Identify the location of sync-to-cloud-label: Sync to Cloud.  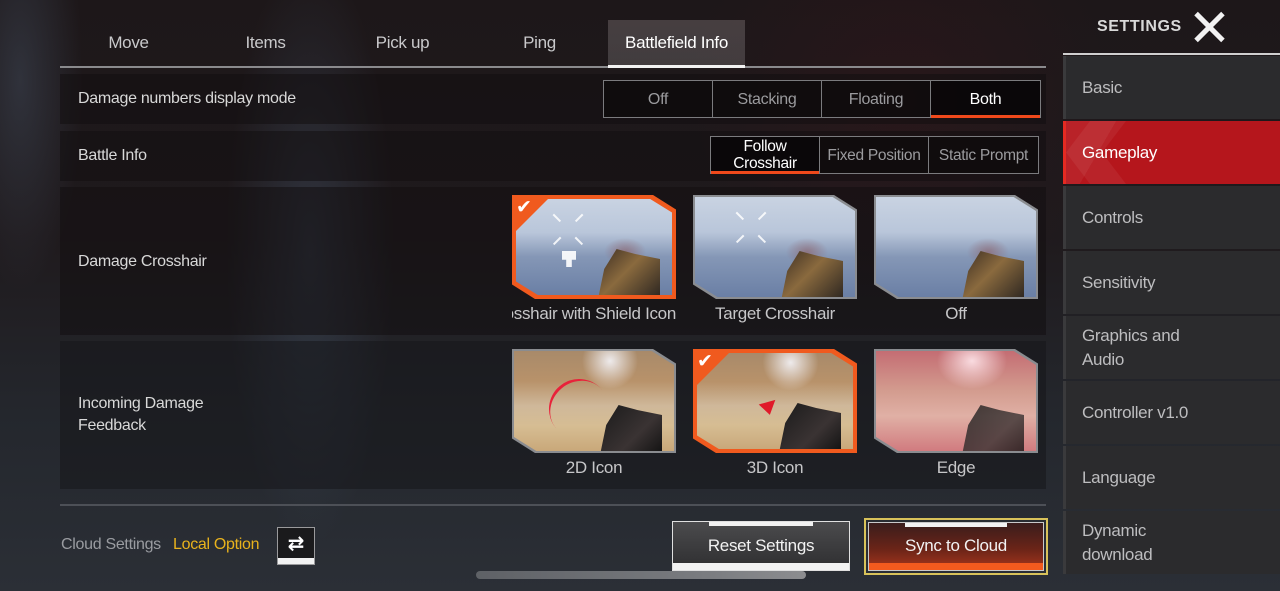
(956, 545).